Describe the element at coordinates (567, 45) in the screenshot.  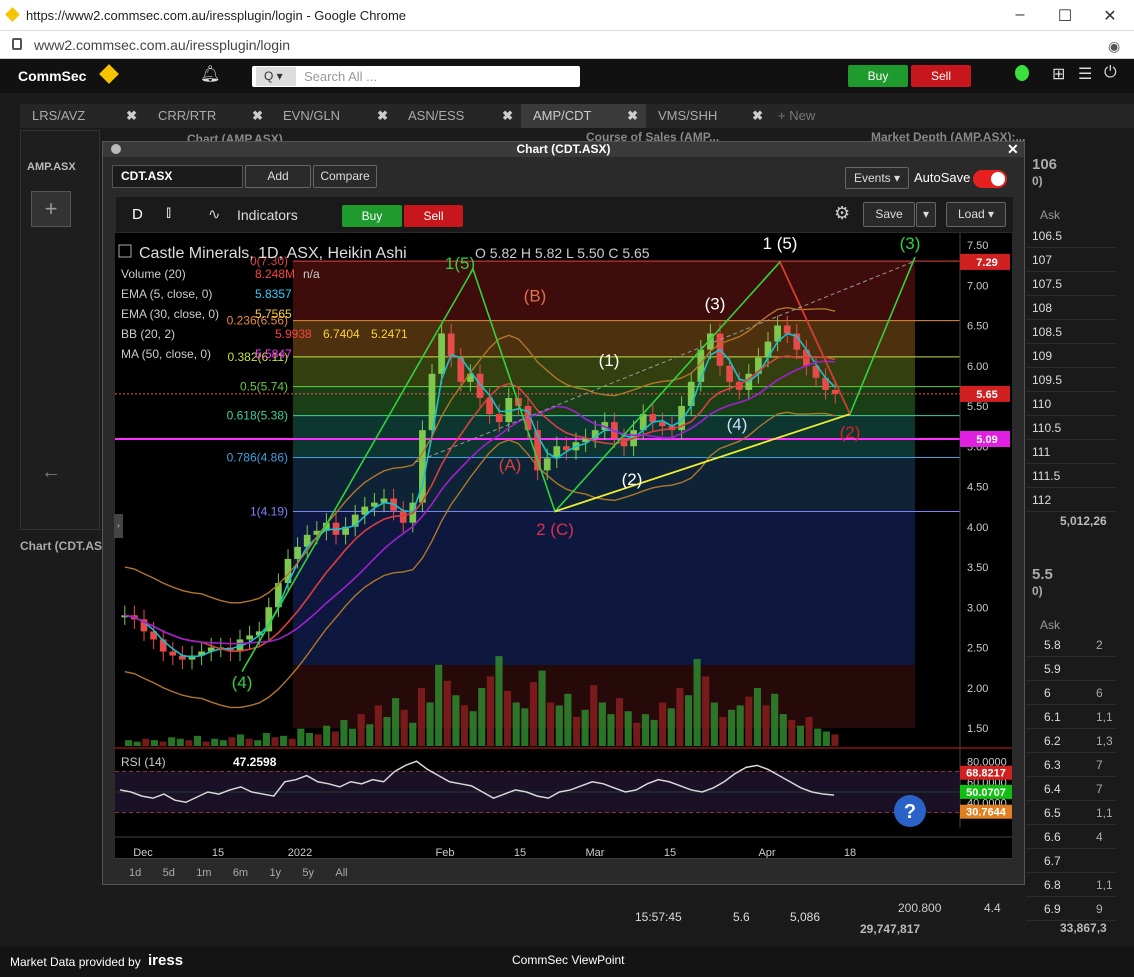
I see `address-bar: www2.commsec.com.au/iressplugin/login ◉` at that location.